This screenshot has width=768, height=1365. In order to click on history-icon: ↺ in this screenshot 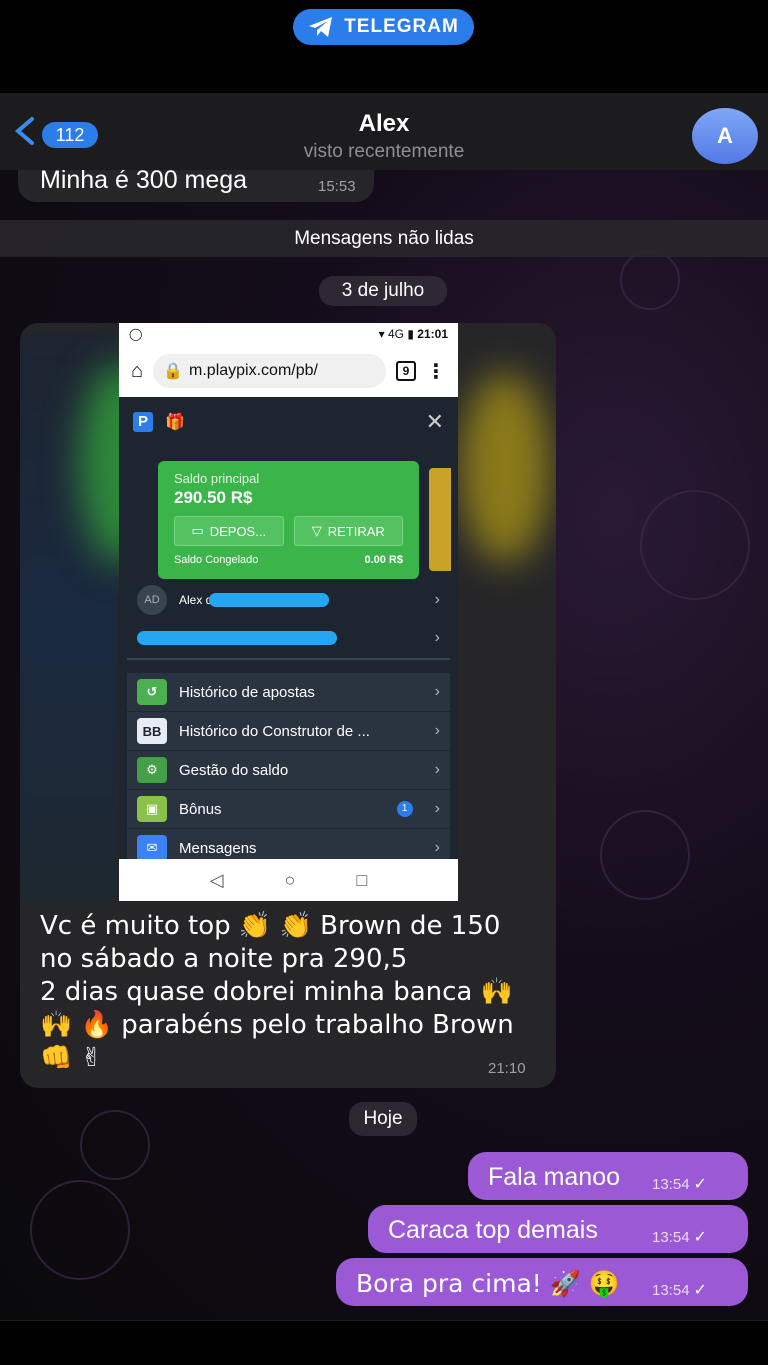, I will do `click(152, 692)`.